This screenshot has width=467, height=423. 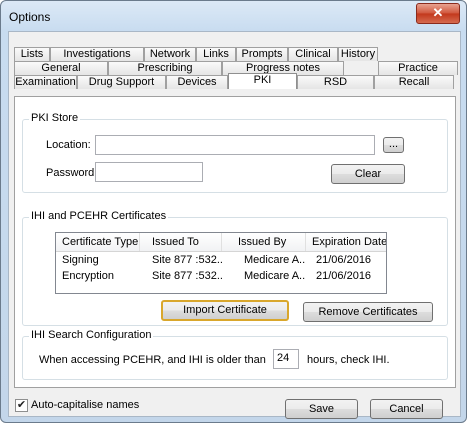 I want to click on password-field, so click(x=149, y=172).